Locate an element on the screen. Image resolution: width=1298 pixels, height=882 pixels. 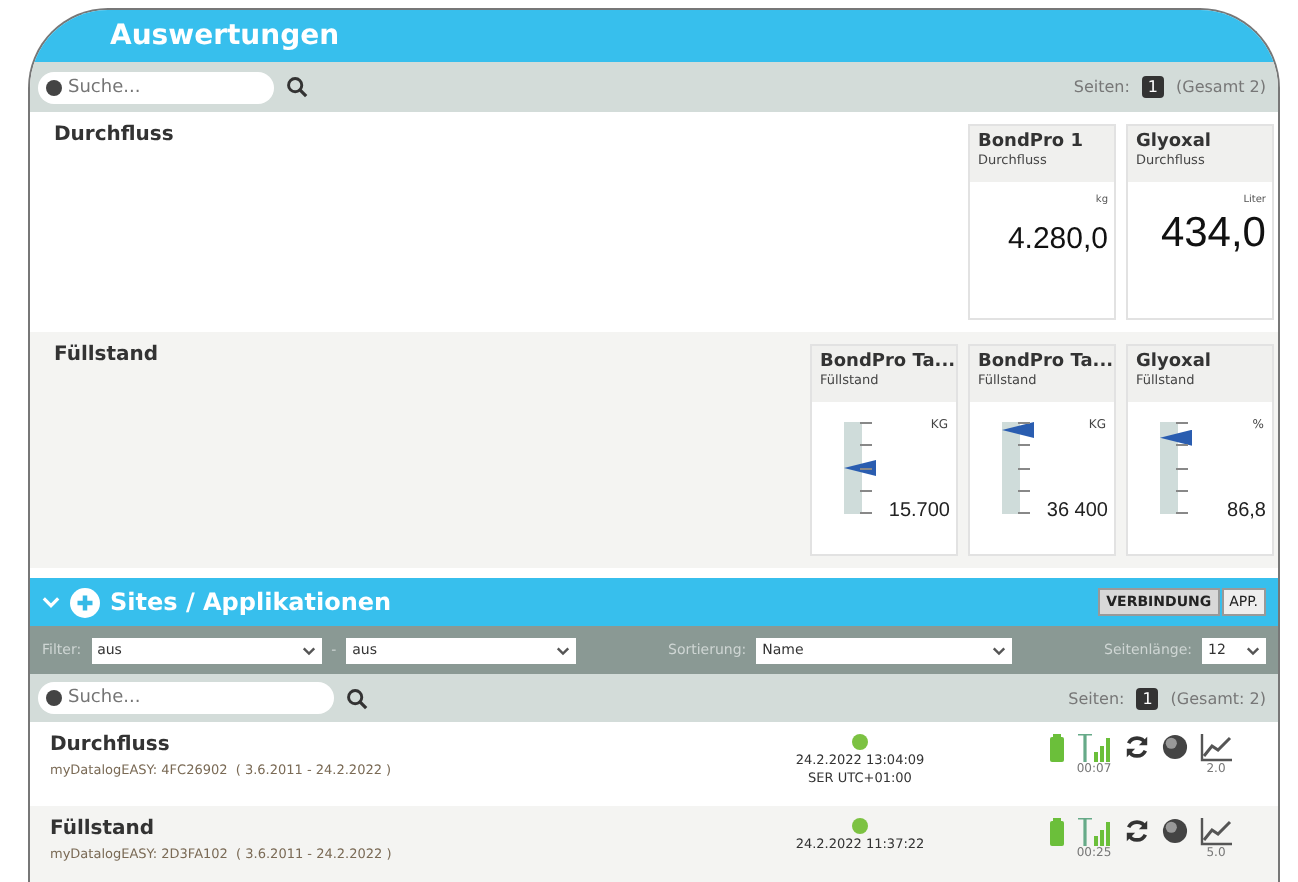
gauge-value: 86,8 is located at coordinates (1246, 511).